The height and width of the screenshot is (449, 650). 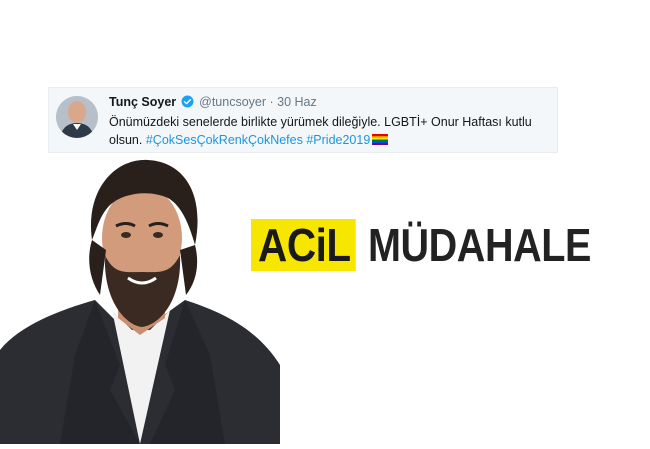 I want to click on avatar, so click(x=77, y=117).